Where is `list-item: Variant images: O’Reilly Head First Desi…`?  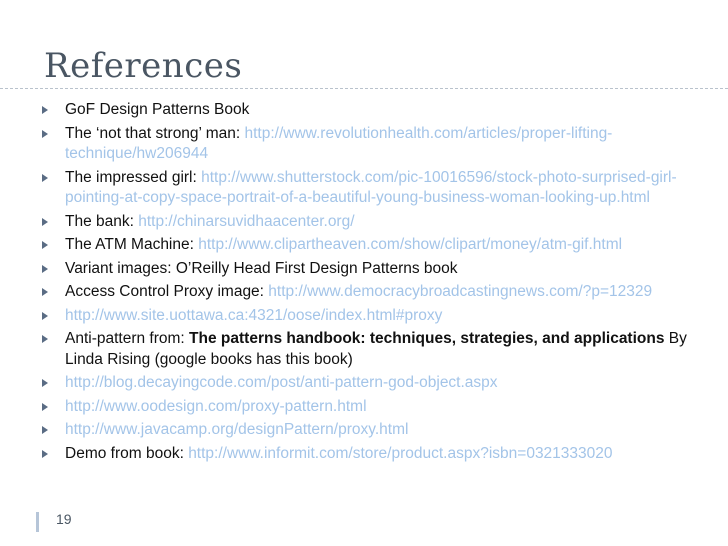
list-item: Variant images: O’Reilly Head First Desi… is located at coordinates (365, 269).